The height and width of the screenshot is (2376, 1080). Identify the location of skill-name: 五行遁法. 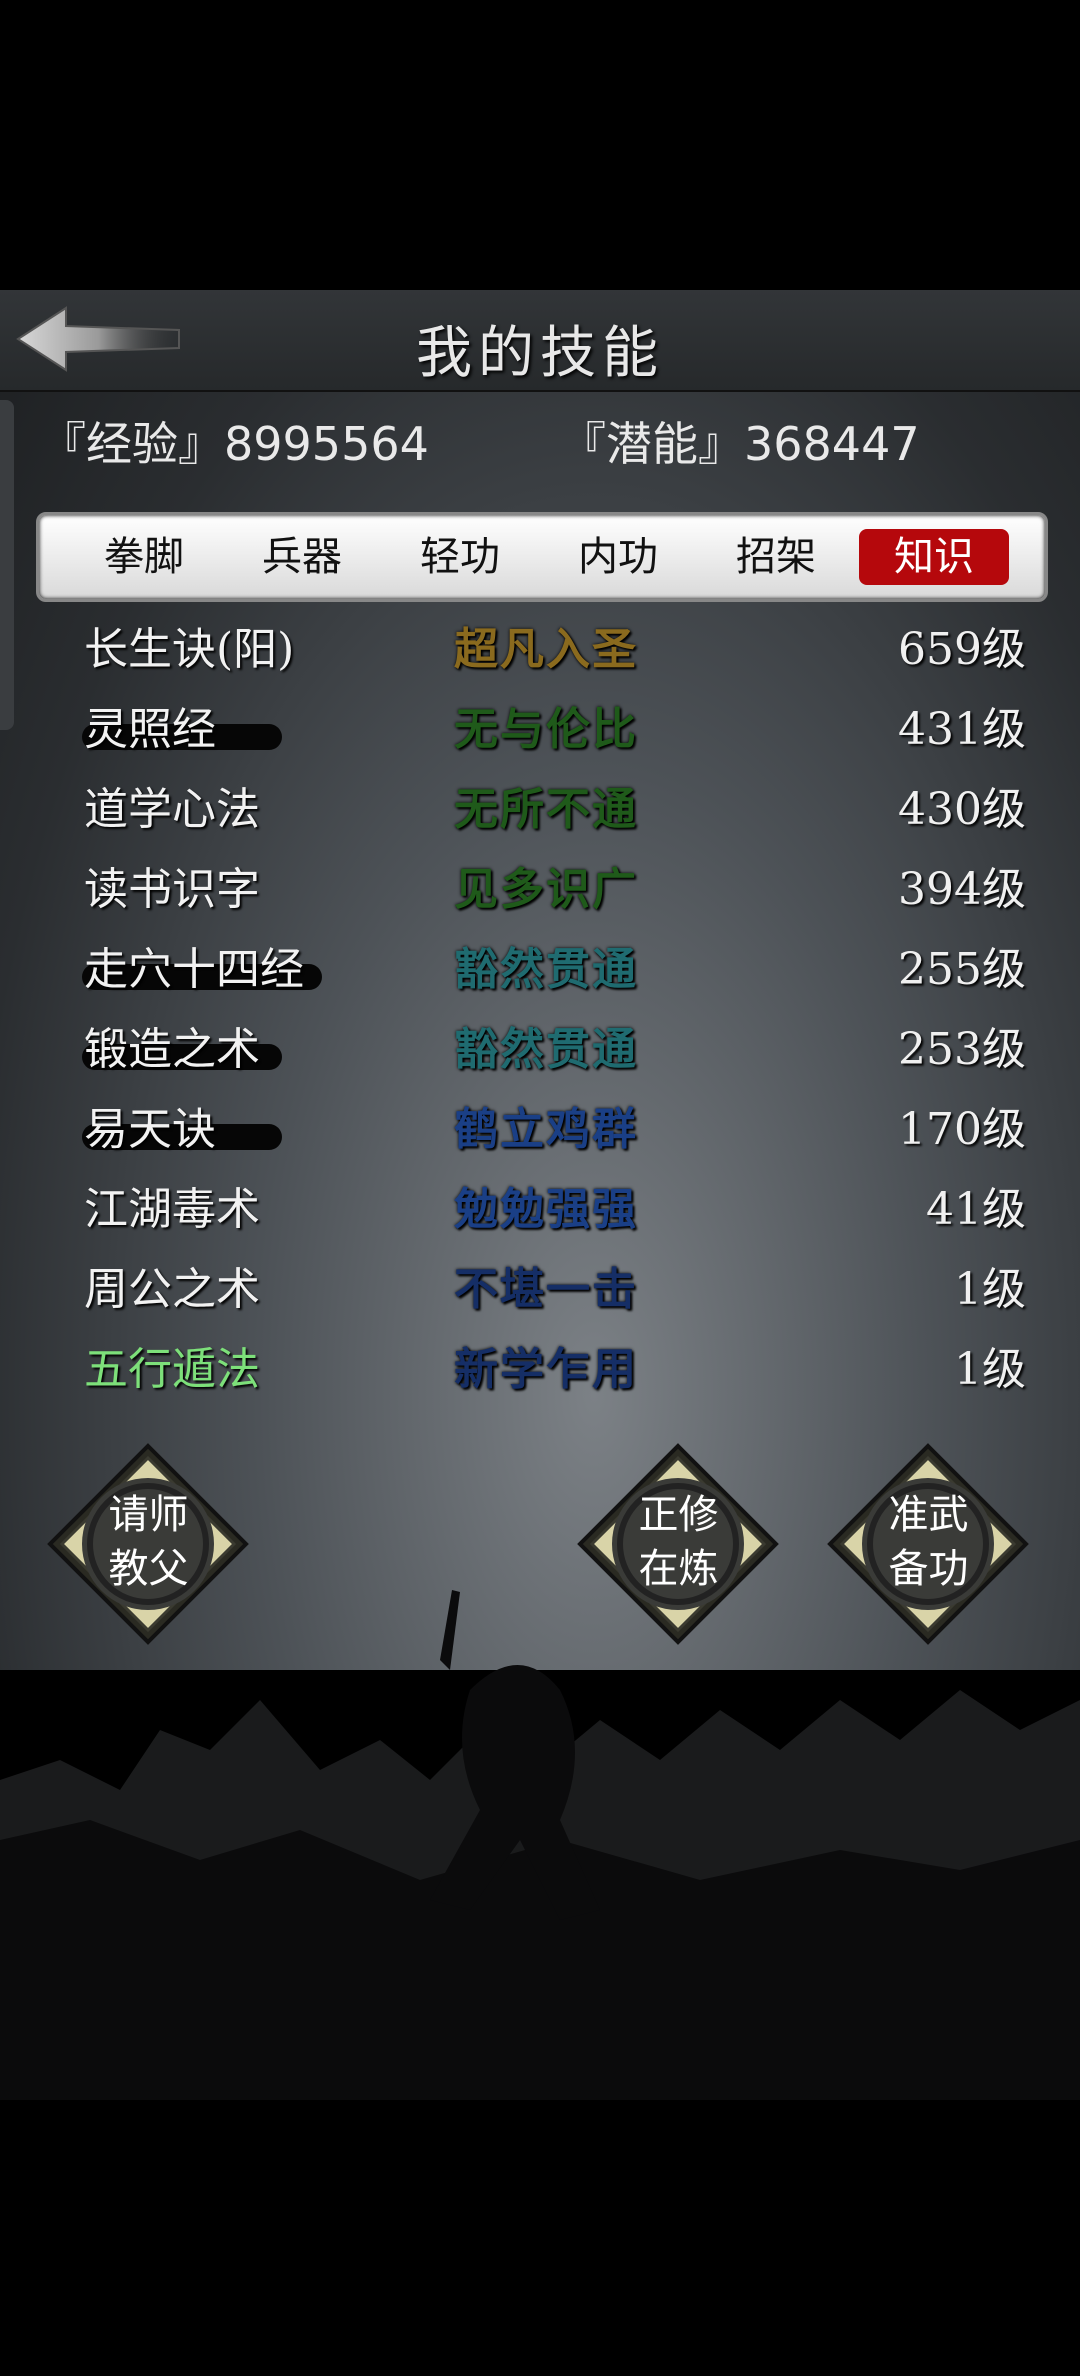
(172, 1369).